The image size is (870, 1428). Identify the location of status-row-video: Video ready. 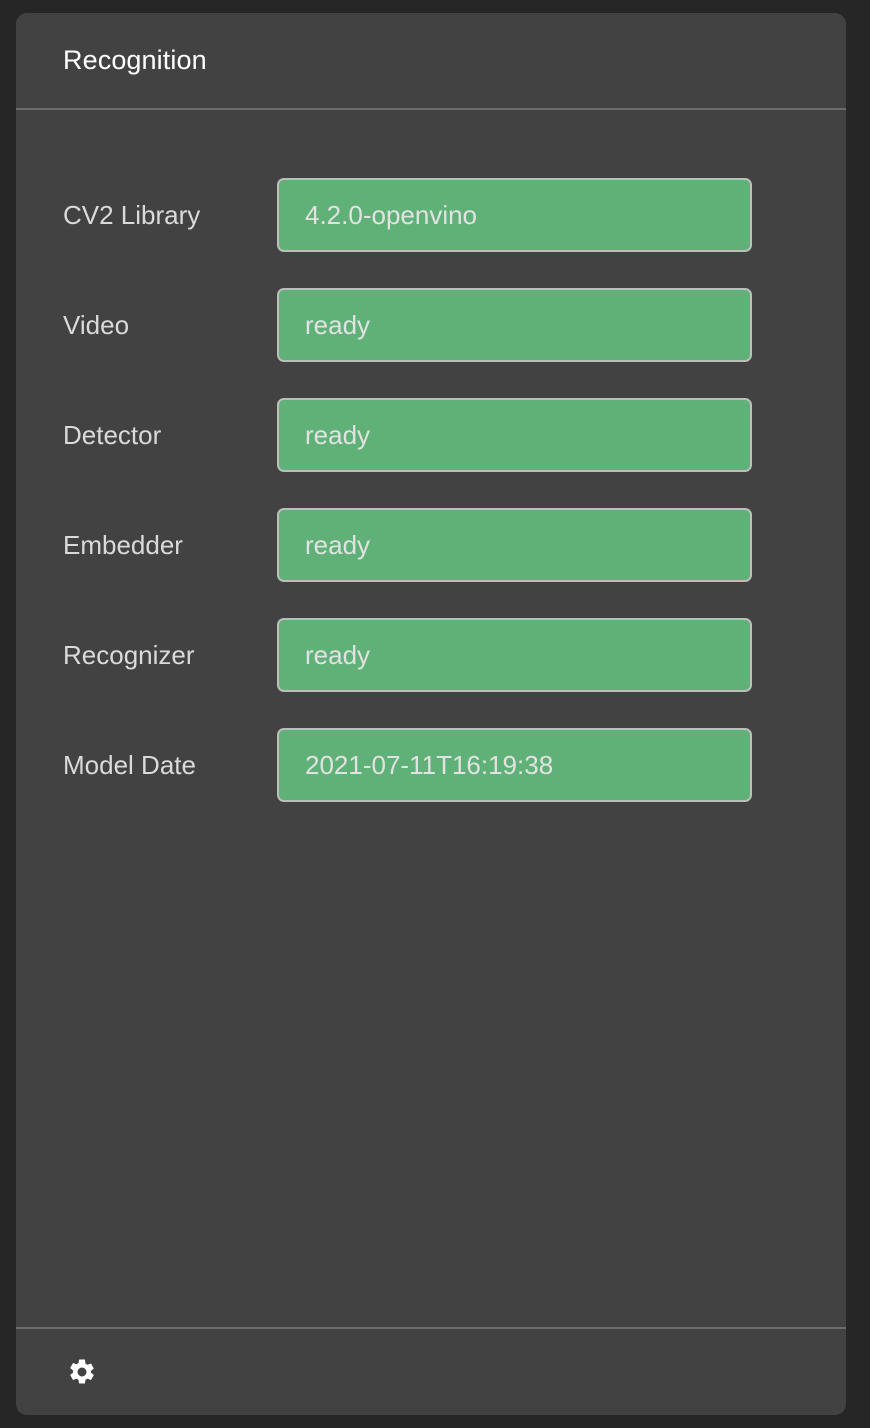
(431, 325).